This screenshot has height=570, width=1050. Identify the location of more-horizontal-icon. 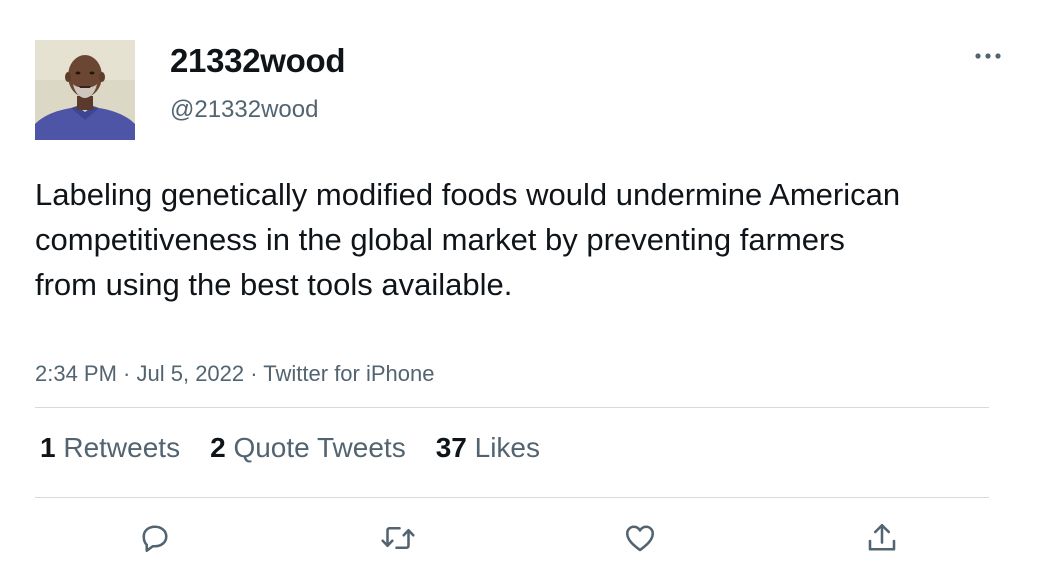
(988, 56).